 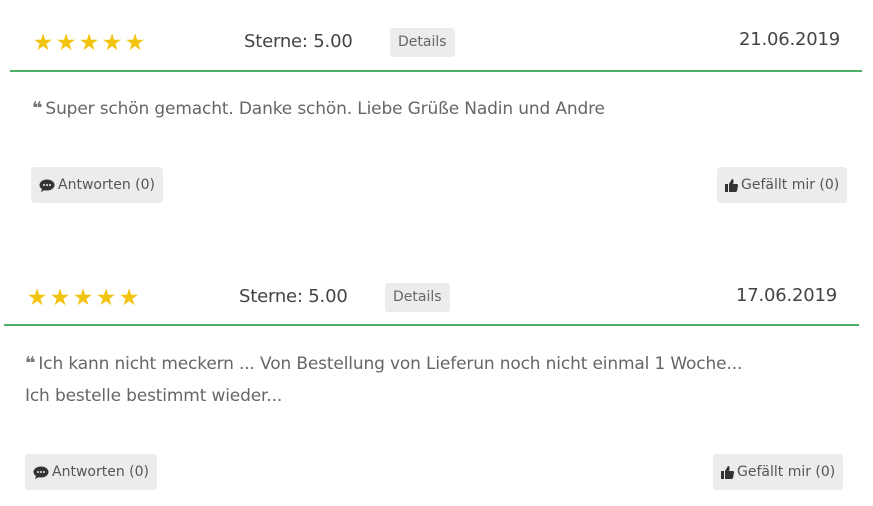 What do you see at coordinates (790, 39) in the screenshot?
I see `review-date: 21.06.2019` at bounding box center [790, 39].